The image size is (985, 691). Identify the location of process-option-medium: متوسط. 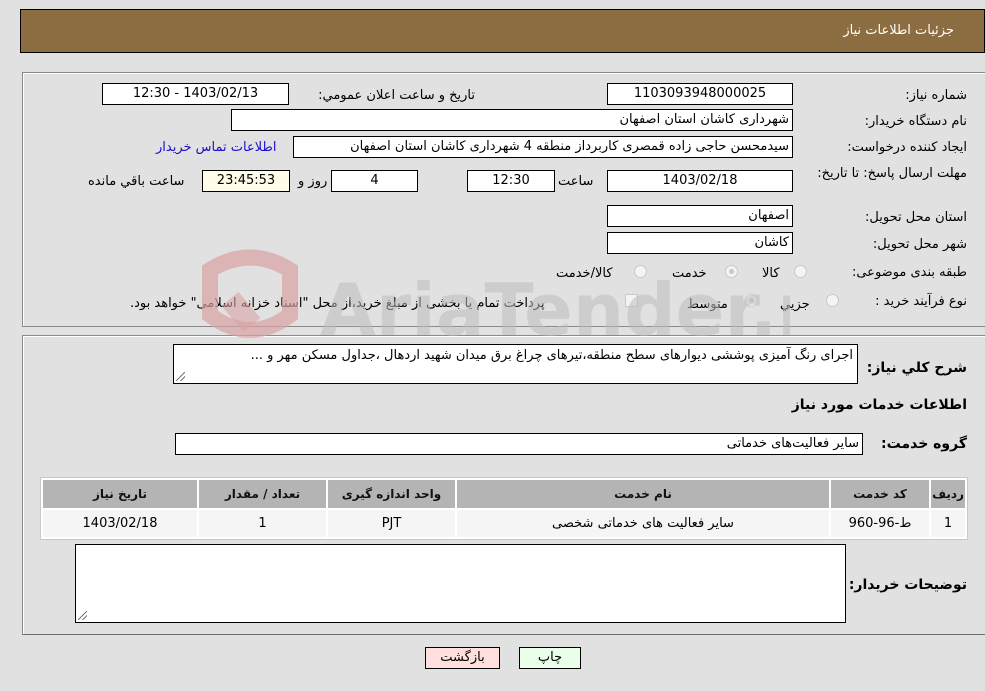
(707, 304).